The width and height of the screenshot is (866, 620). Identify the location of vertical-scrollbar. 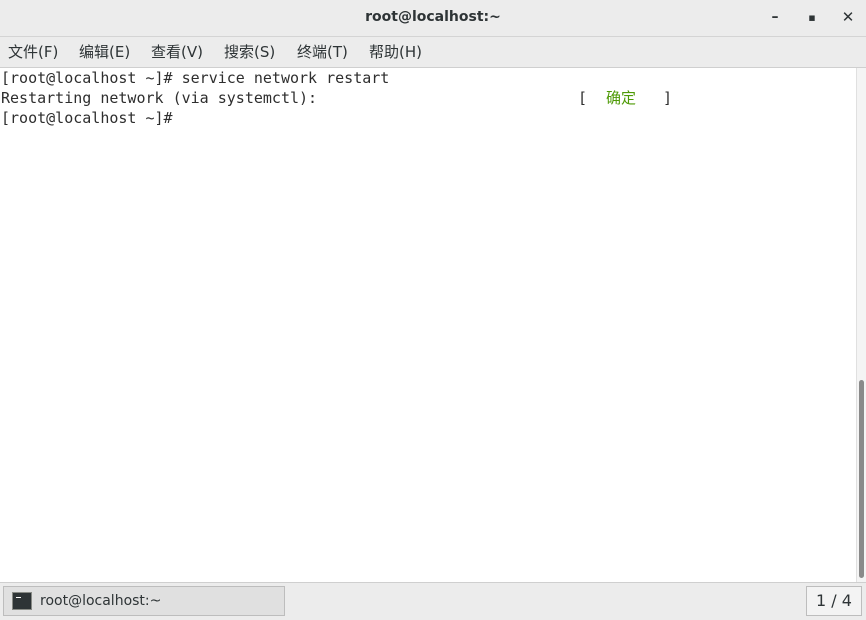
(861, 325).